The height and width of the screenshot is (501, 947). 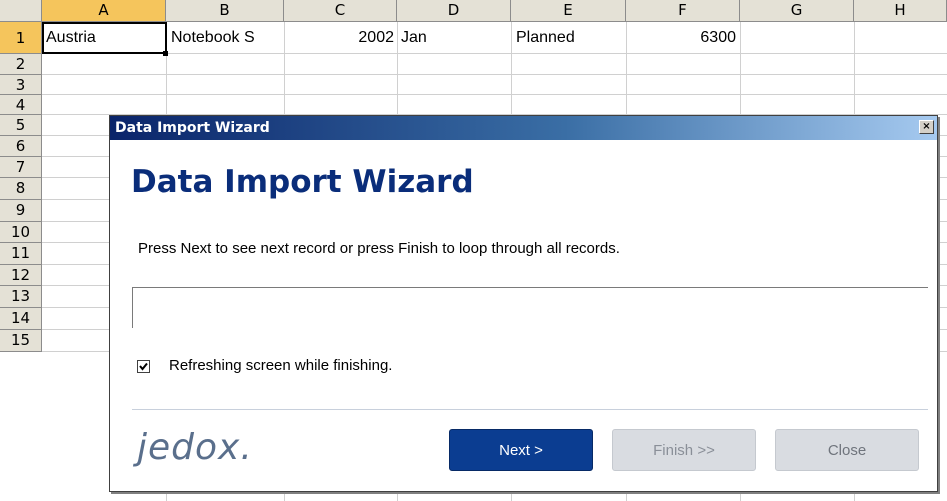 I want to click on row-header-5: 5, so click(x=21, y=125).